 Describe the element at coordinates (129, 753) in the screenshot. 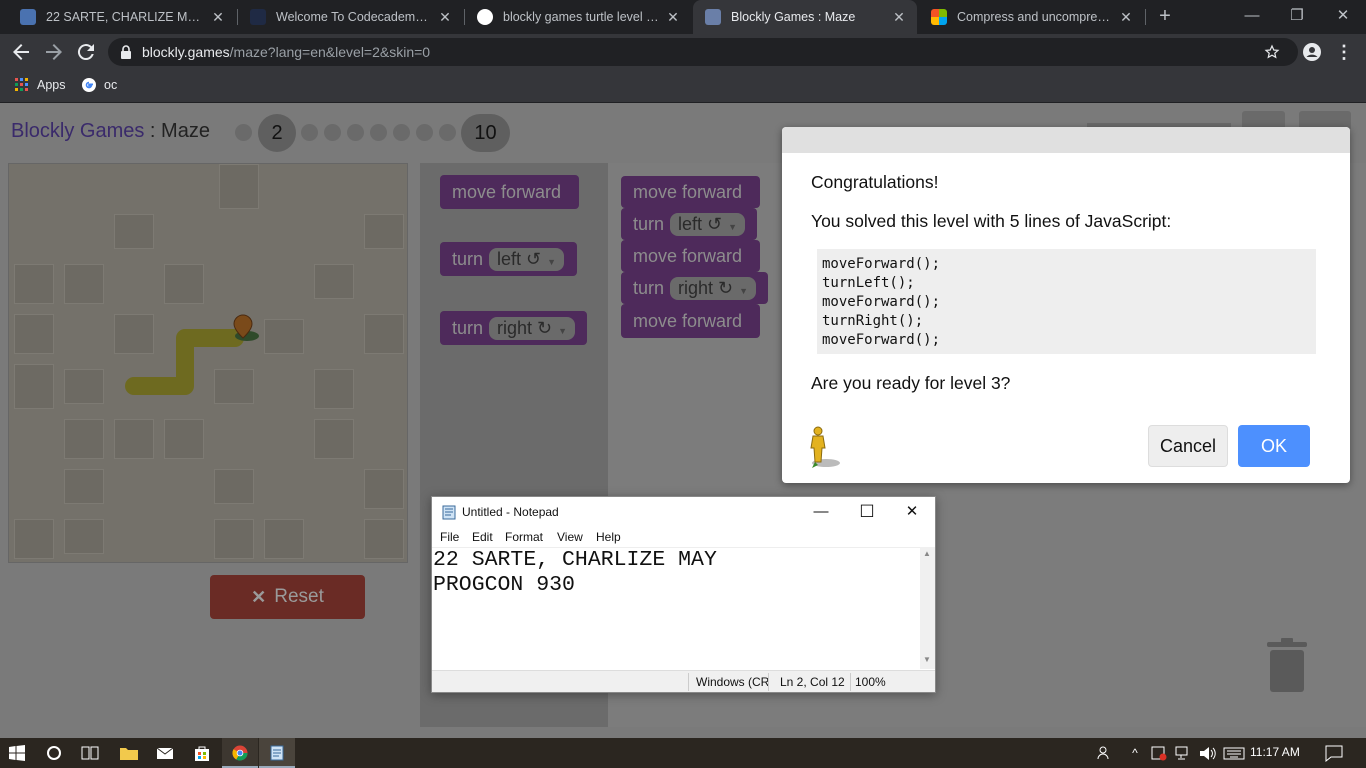

I see `file-explorer-icon` at that location.